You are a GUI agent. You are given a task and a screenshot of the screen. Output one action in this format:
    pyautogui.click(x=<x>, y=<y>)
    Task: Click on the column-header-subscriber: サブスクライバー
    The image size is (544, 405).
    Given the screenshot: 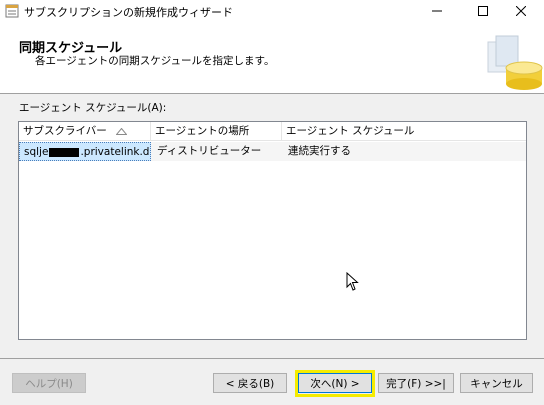 What is the action you would take?
    pyautogui.click(x=85, y=131)
    